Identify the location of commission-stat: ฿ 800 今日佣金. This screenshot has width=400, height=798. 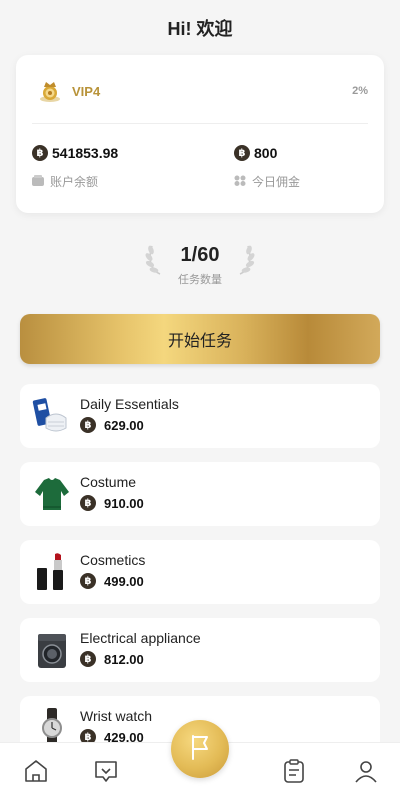
(267, 167).